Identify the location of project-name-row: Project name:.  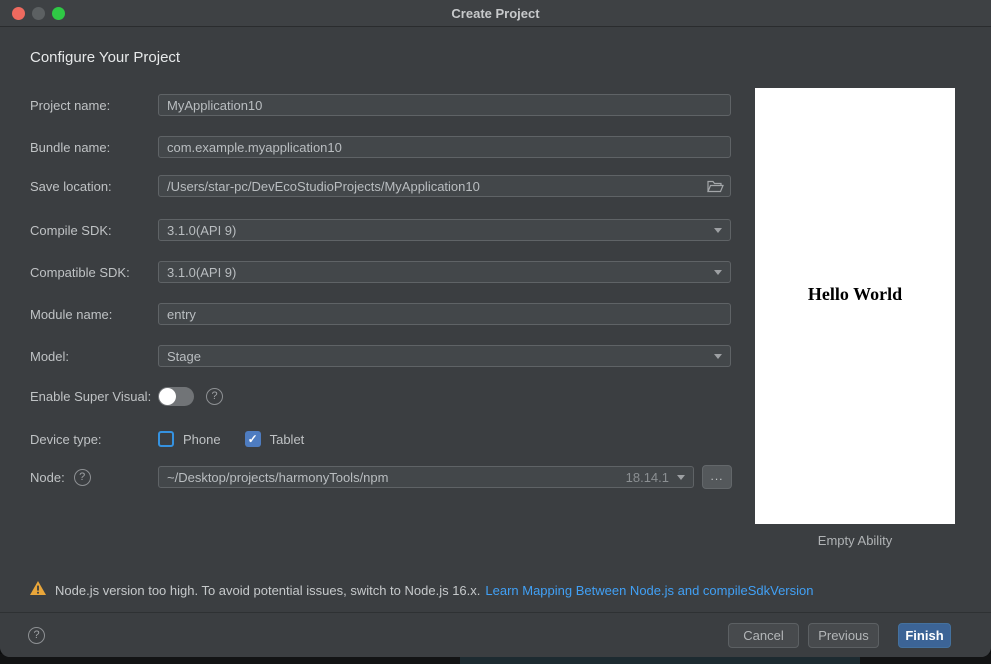
(380, 105).